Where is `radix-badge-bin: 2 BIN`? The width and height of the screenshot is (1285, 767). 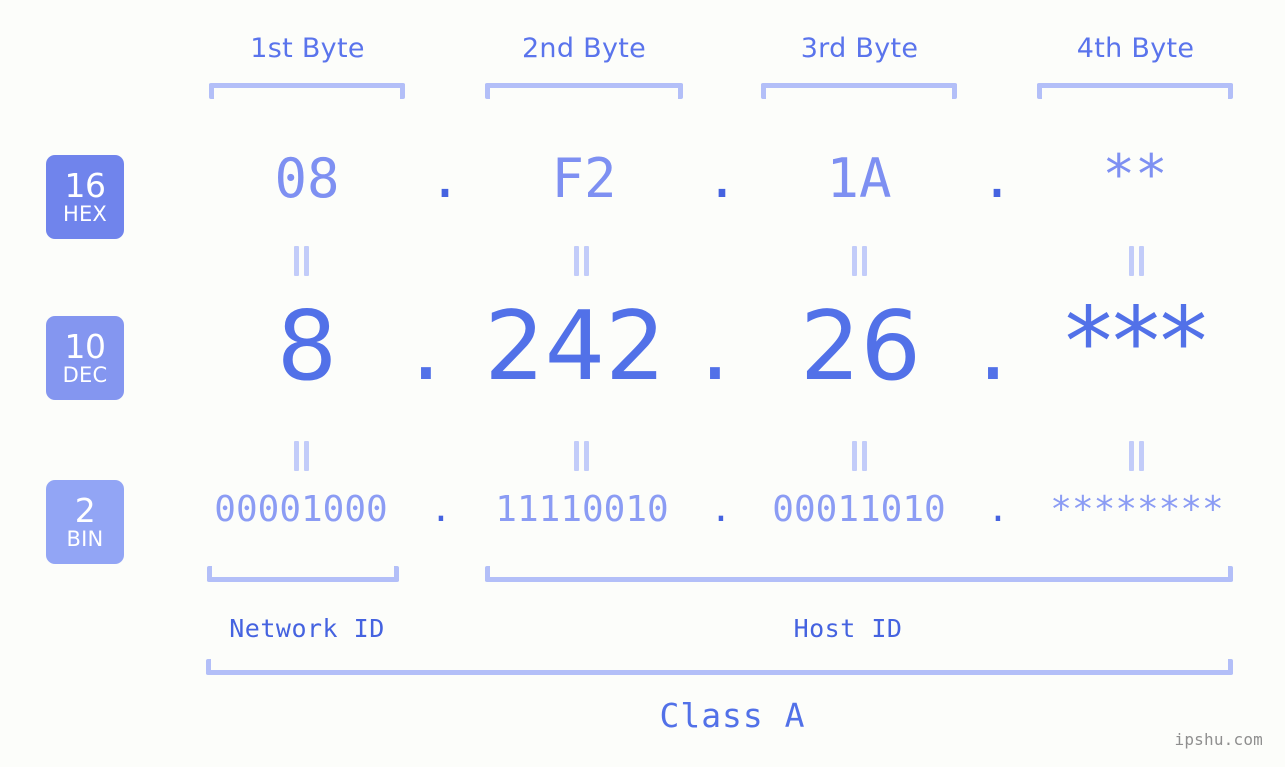
radix-badge-bin: 2 BIN is located at coordinates (85, 522).